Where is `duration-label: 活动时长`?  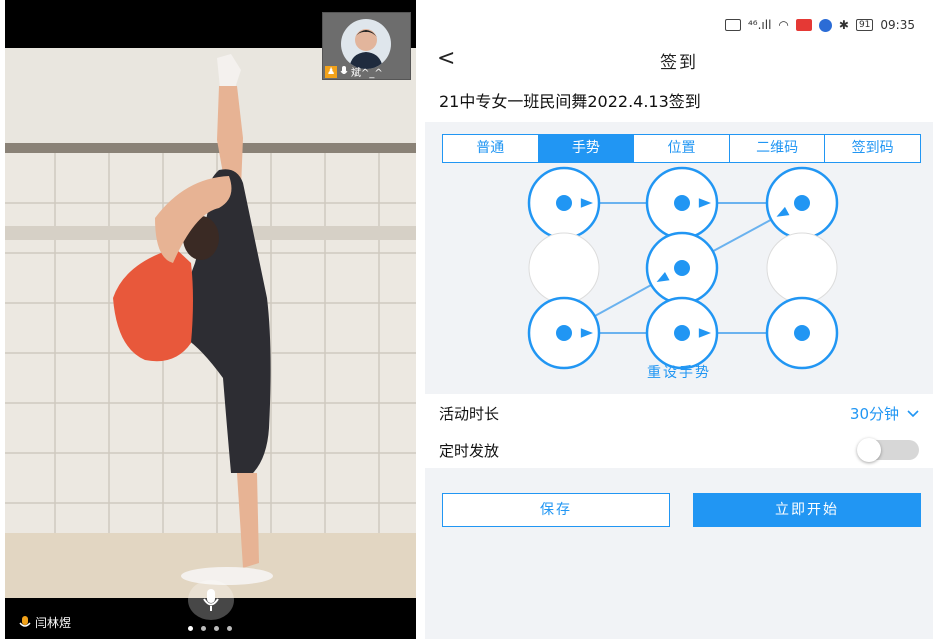
duration-label: 活动时长 is located at coordinates (469, 414).